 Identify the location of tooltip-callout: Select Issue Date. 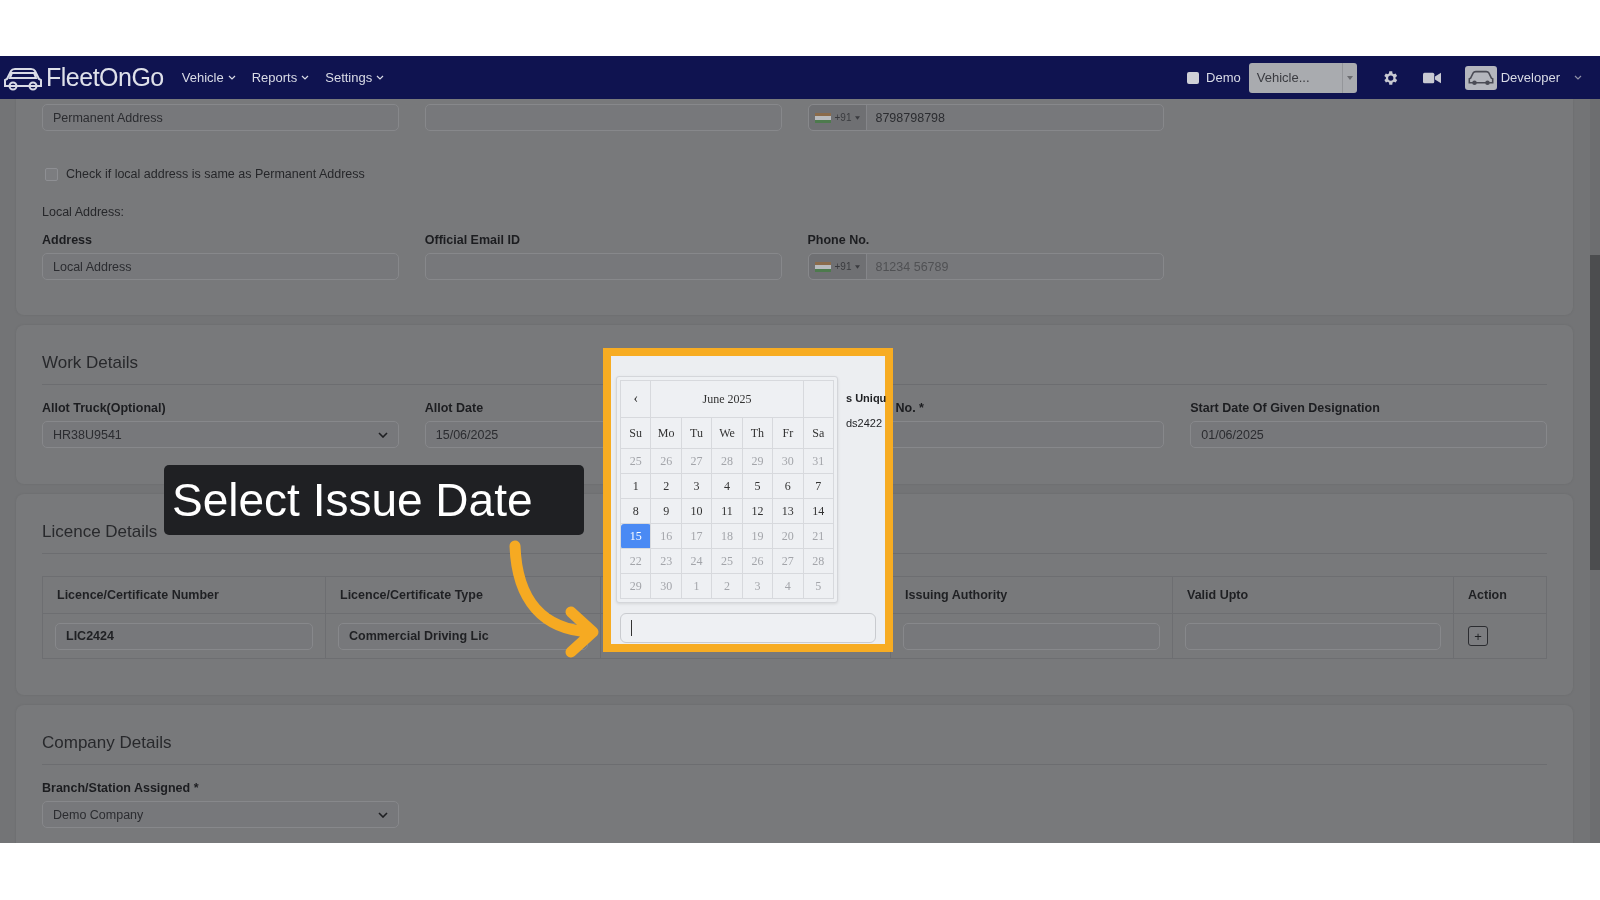
(374, 500).